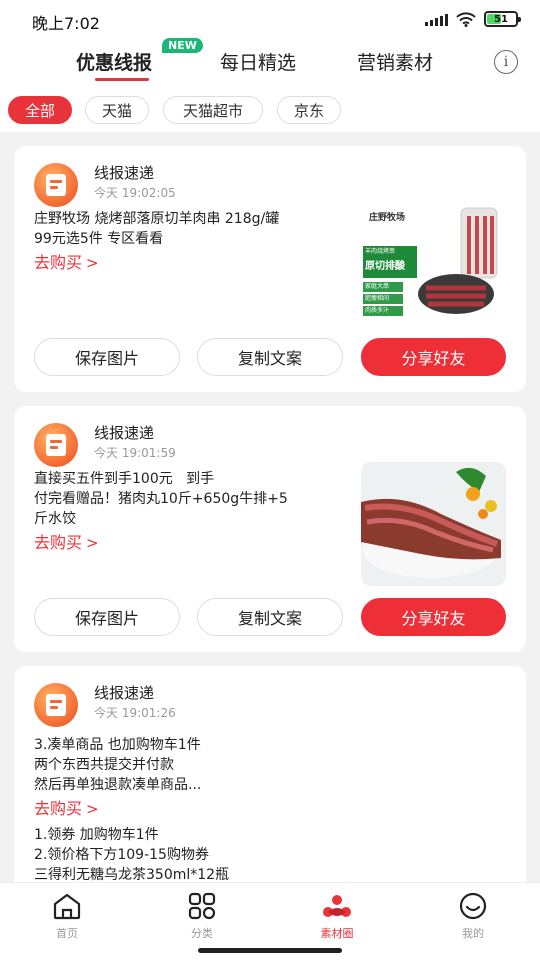 This screenshot has height=960, width=540. What do you see at coordinates (157, 229) in the screenshot?
I see `deal-text: 庄野牧场 烧烤部落原切羊肉串 218g/罐 99元选5件 专区看看` at bounding box center [157, 229].